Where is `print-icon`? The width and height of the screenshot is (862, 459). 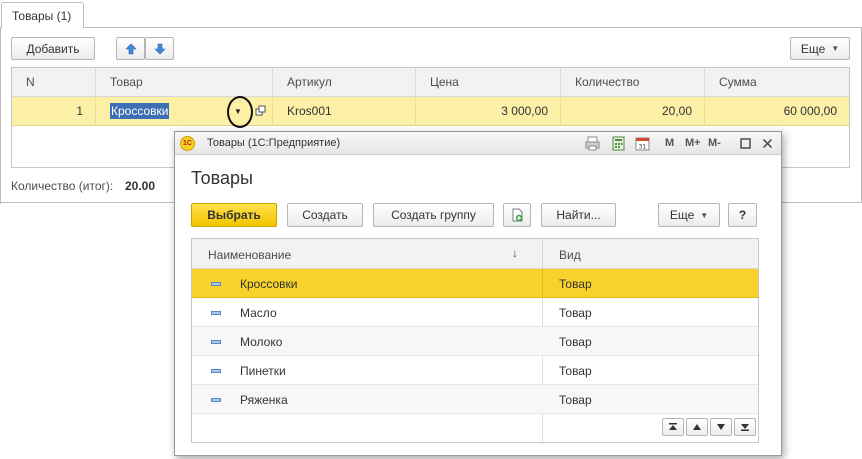
print-icon is located at coordinates (592, 143).